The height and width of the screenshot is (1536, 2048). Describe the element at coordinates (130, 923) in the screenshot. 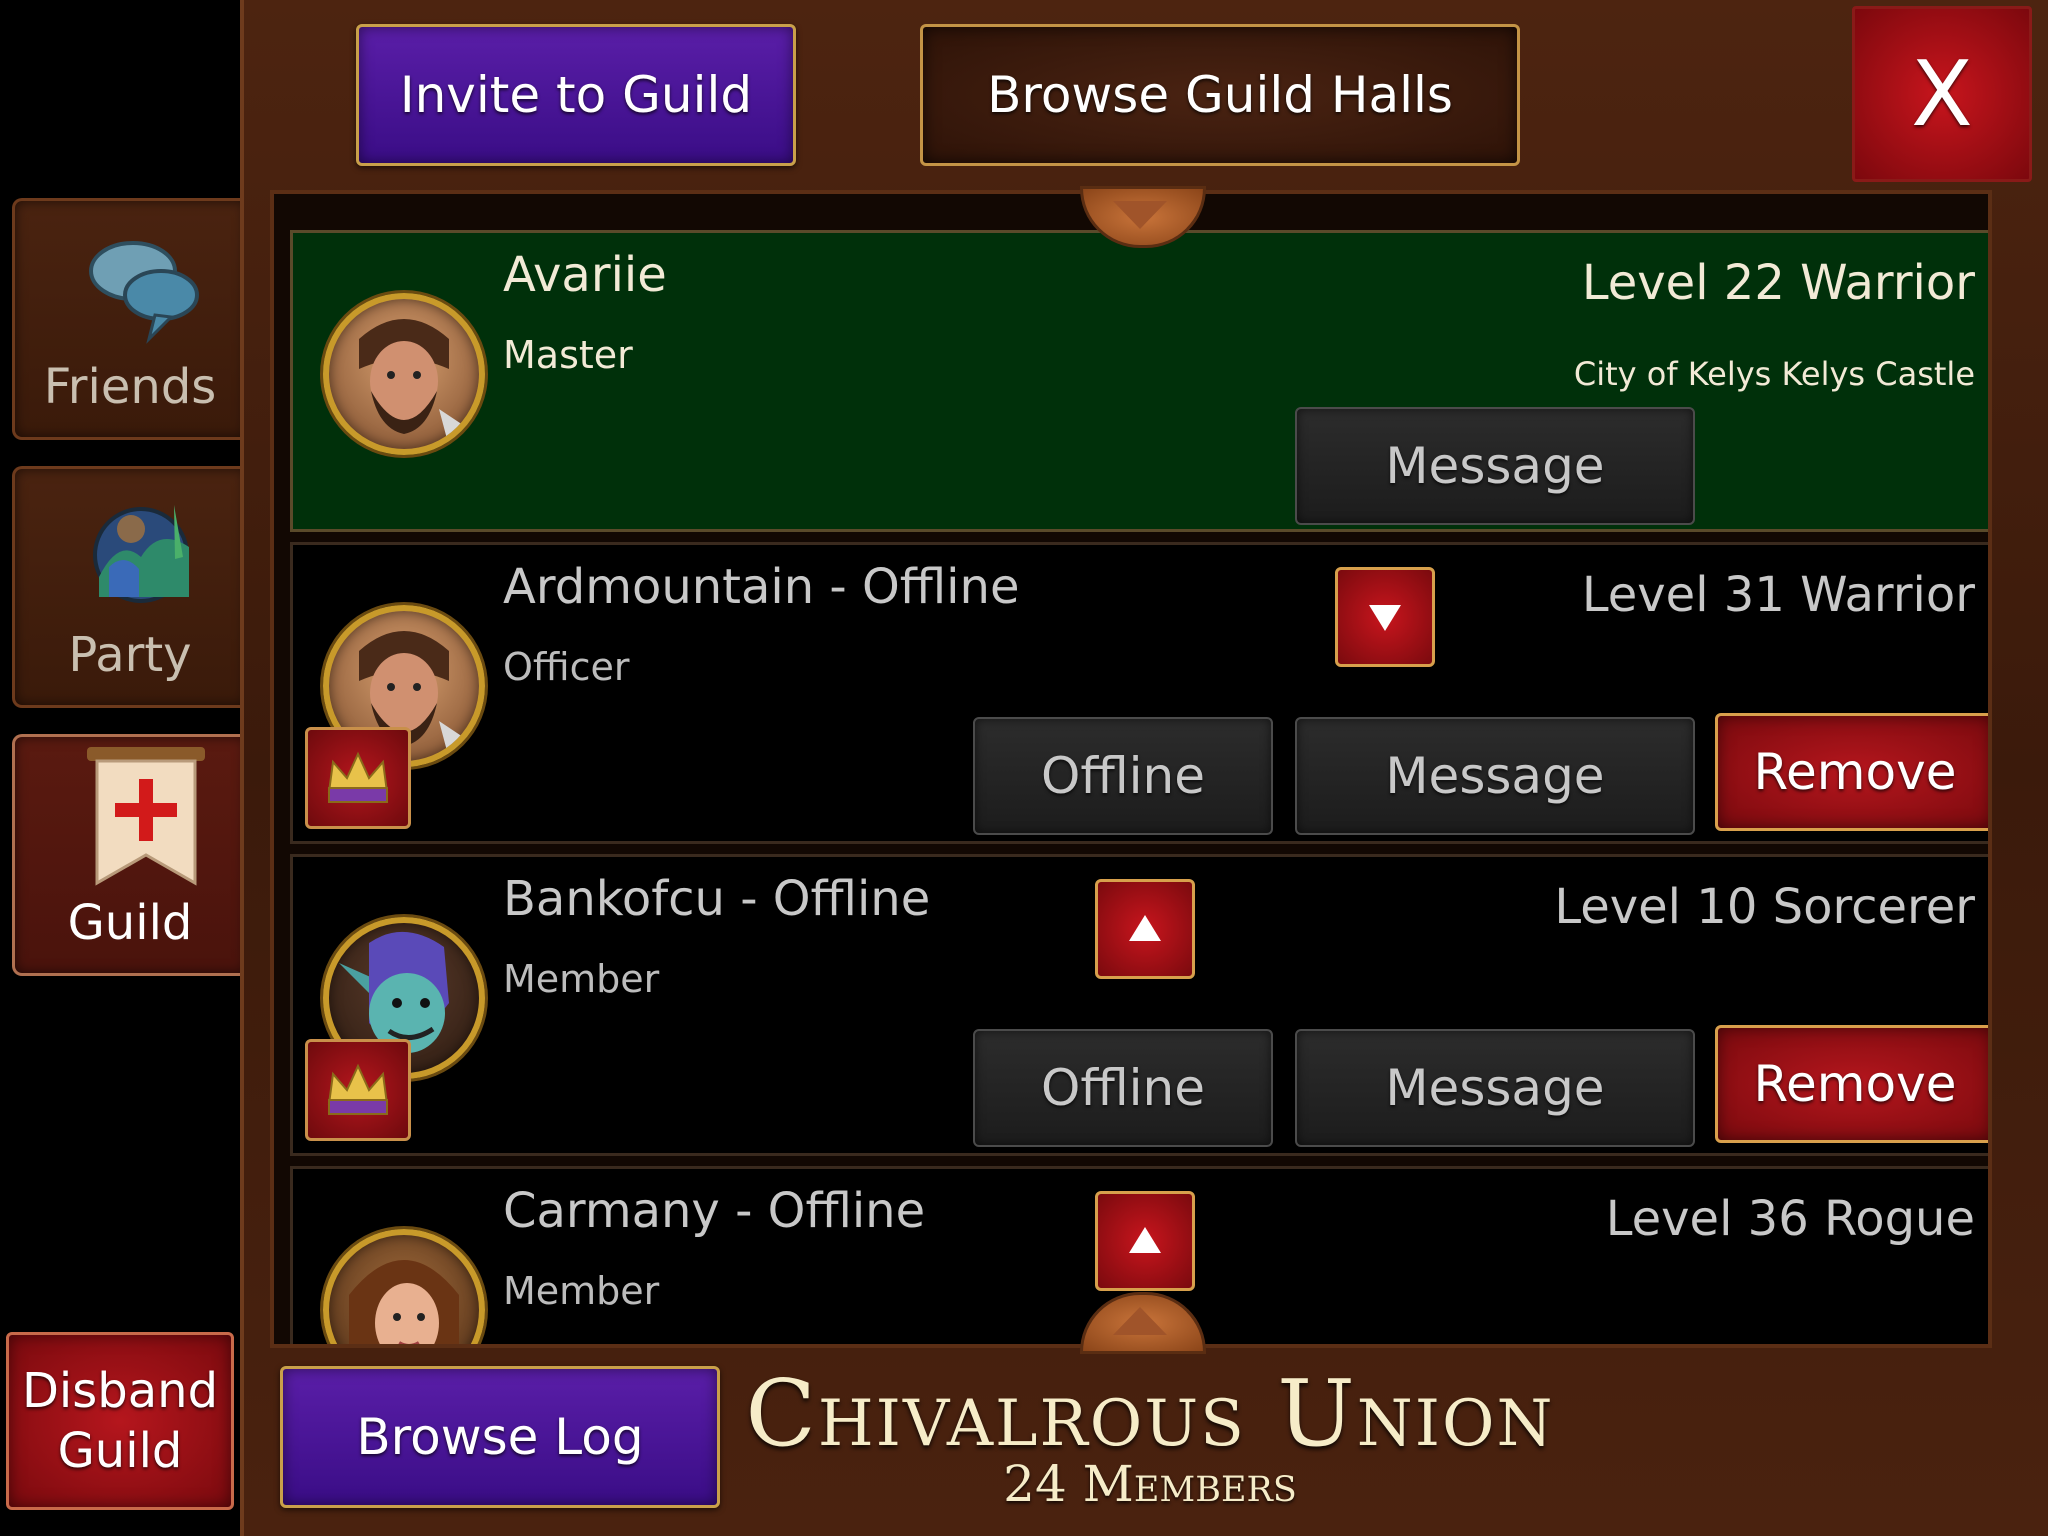

I see `tab-guild-label: Guild` at that location.